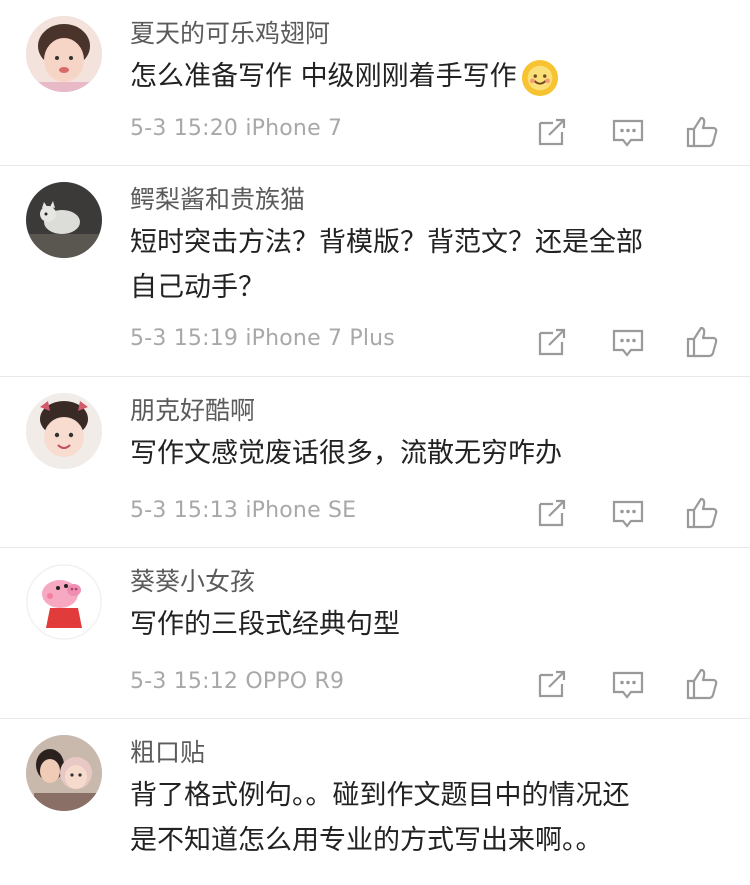 The width and height of the screenshot is (750, 885). What do you see at coordinates (265, 624) in the screenshot?
I see `comment-text-line: 写作的三段式经典句型` at bounding box center [265, 624].